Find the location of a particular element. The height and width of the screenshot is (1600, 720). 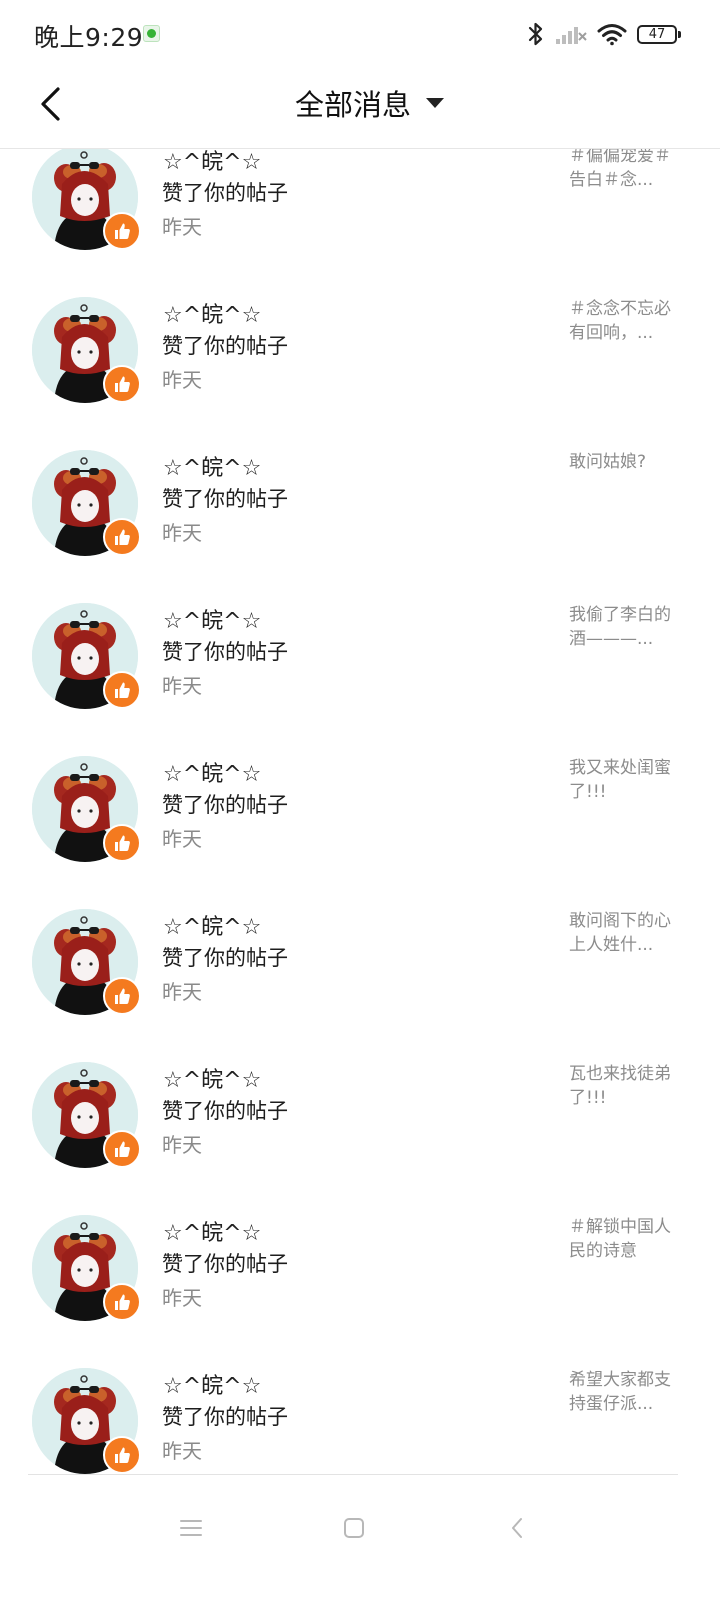

wifi-icon is located at coordinates (612, 35).